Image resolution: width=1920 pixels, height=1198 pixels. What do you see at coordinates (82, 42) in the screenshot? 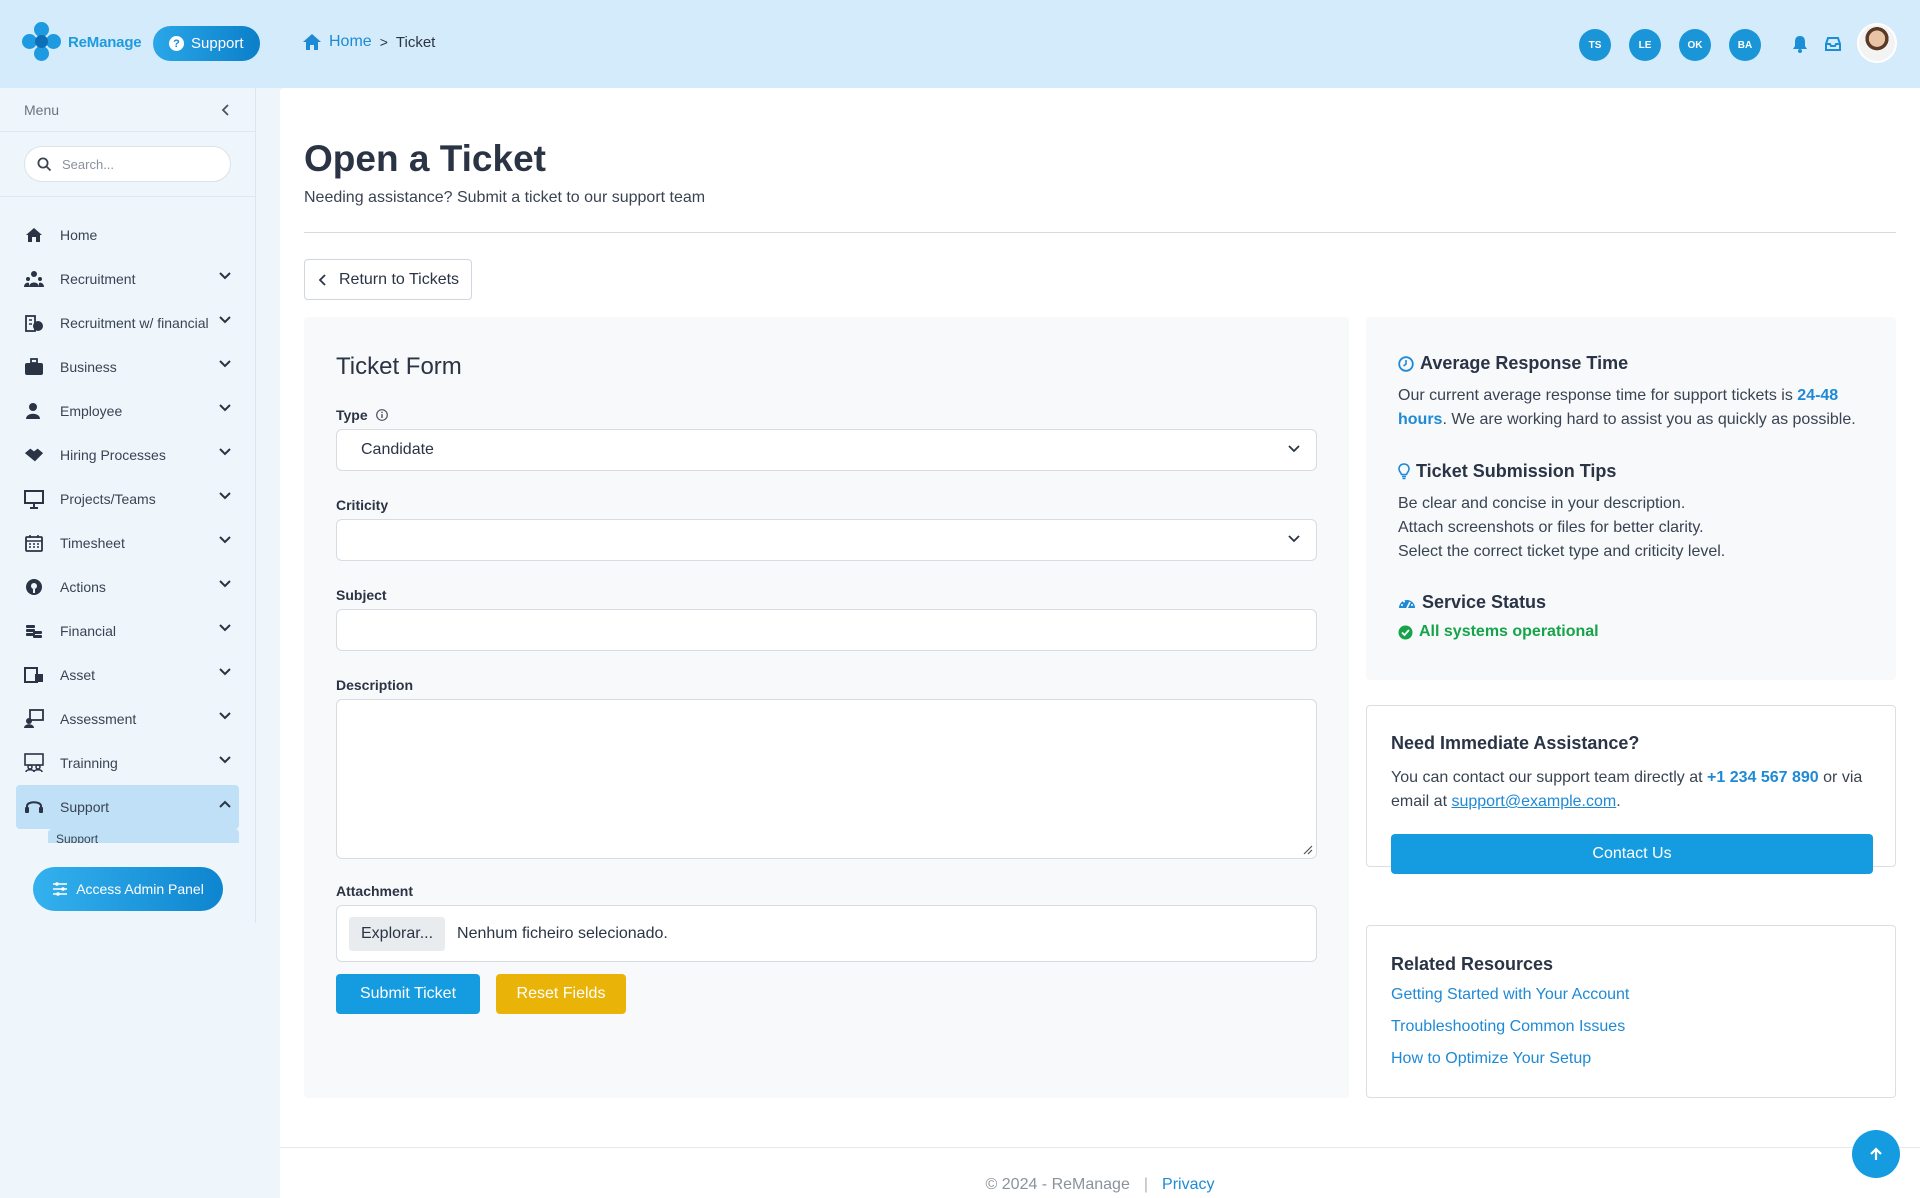
I see `brand-logo: ReManage` at bounding box center [82, 42].